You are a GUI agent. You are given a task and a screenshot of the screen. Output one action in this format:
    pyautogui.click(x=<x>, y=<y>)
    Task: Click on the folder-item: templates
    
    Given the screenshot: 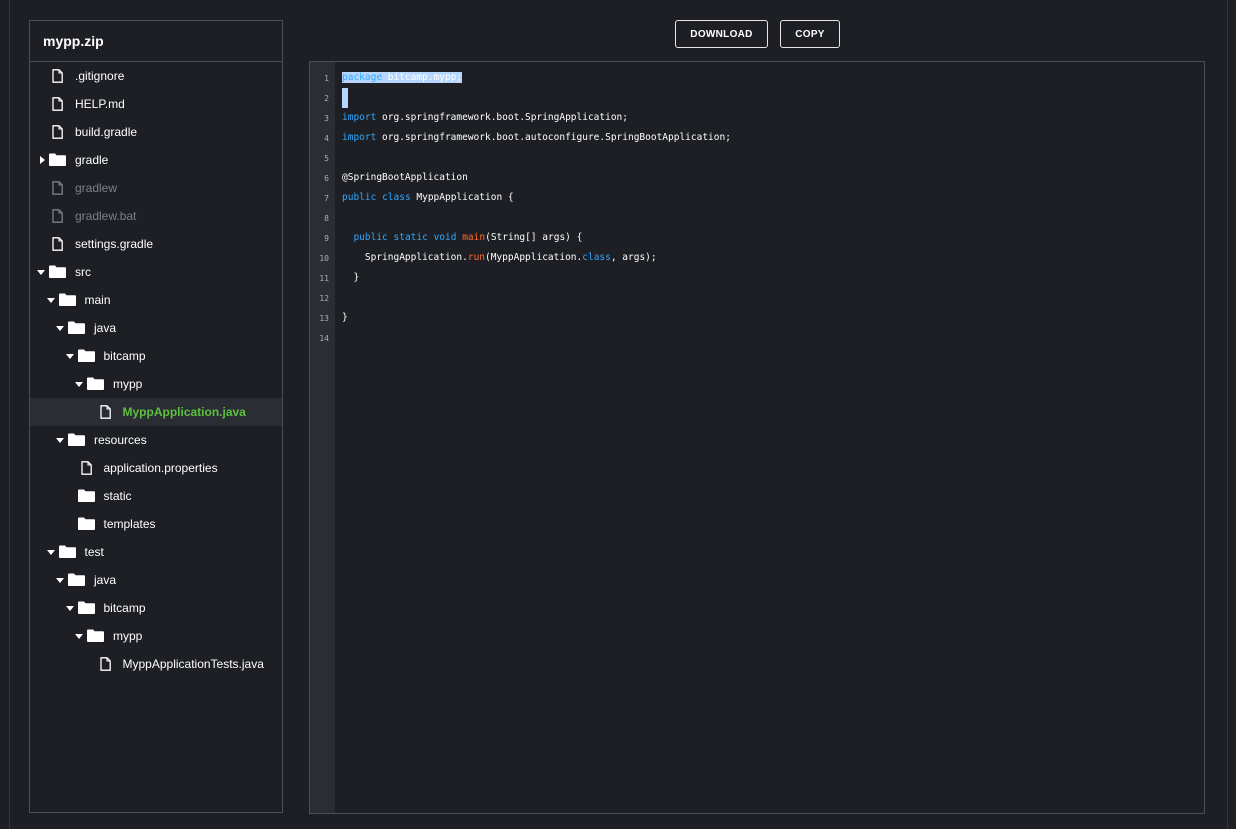 What is the action you would take?
    pyautogui.click(x=156, y=524)
    